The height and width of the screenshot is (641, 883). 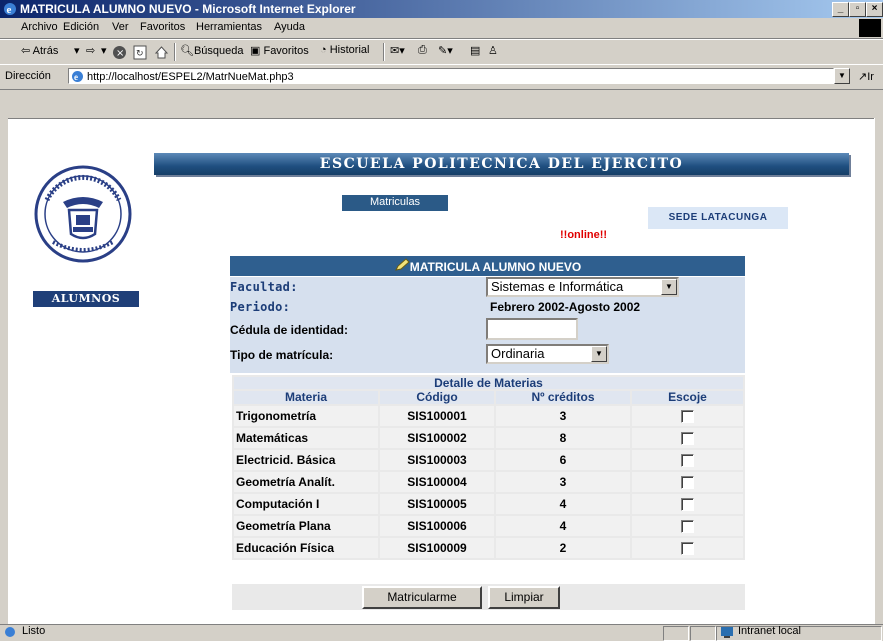 What do you see at coordinates (547, 354) in the screenshot?
I see `tipo-matricula-select: Ordinaria ▼` at bounding box center [547, 354].